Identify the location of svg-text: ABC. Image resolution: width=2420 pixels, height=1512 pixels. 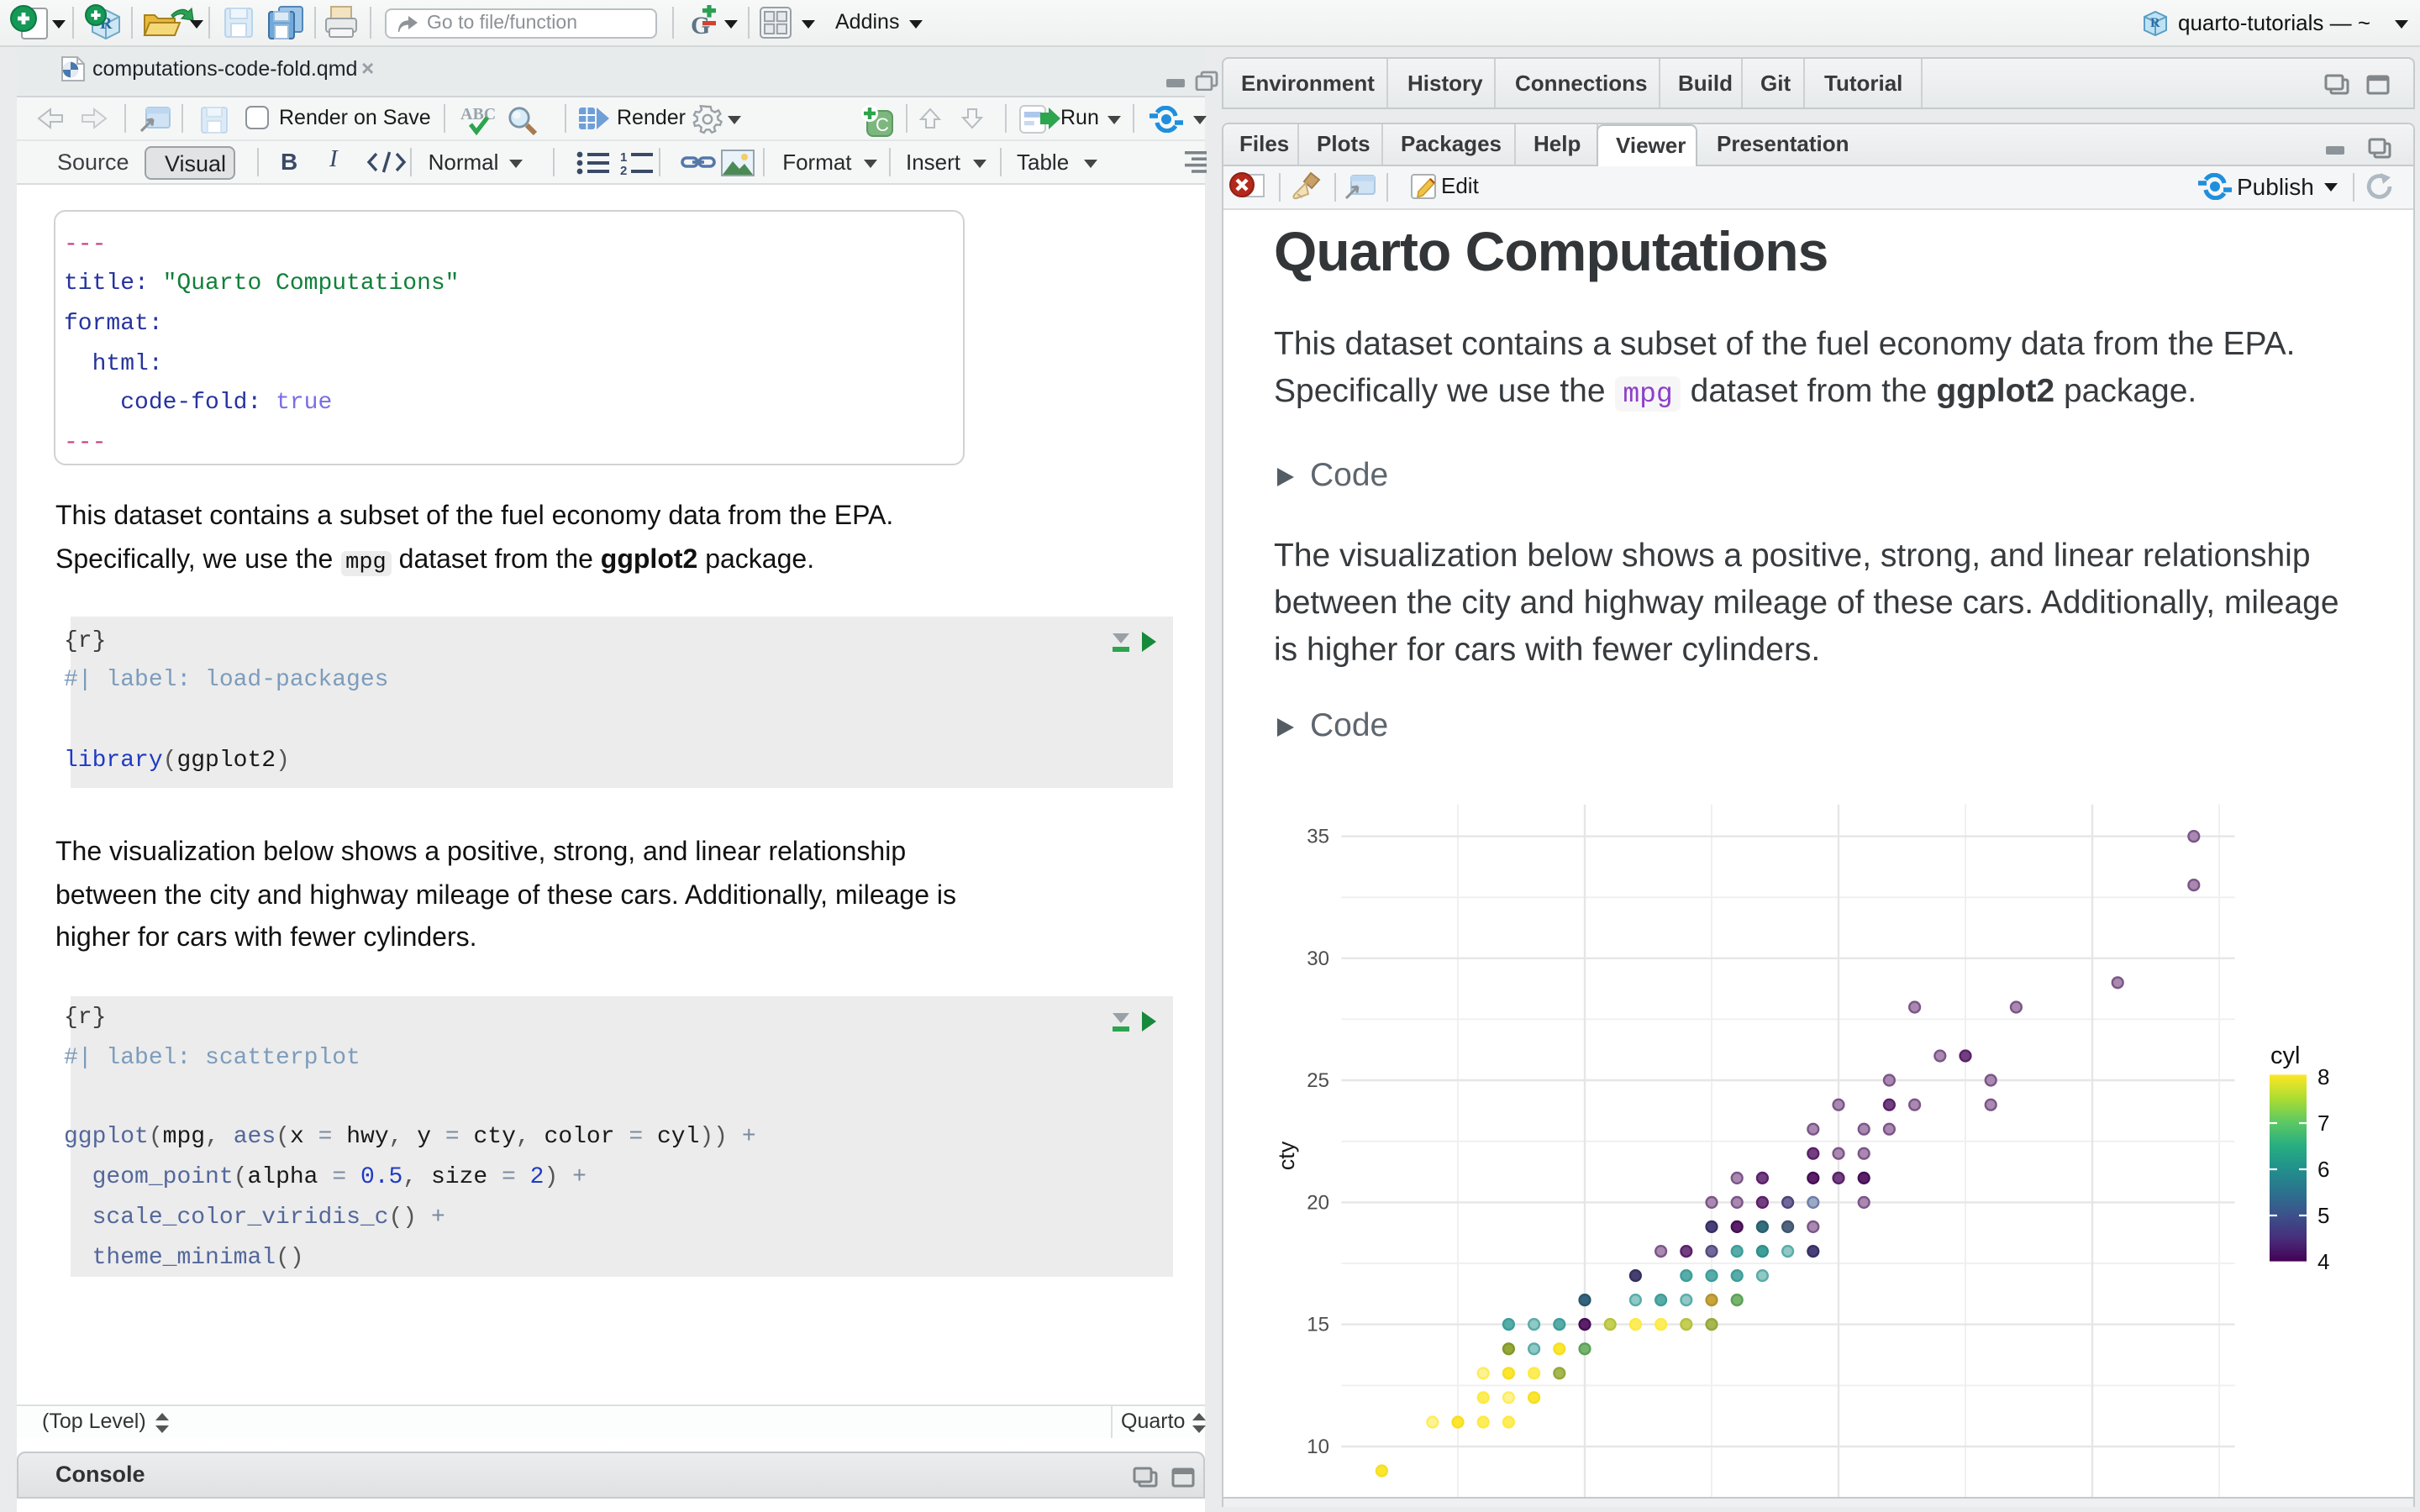
(478, 114).